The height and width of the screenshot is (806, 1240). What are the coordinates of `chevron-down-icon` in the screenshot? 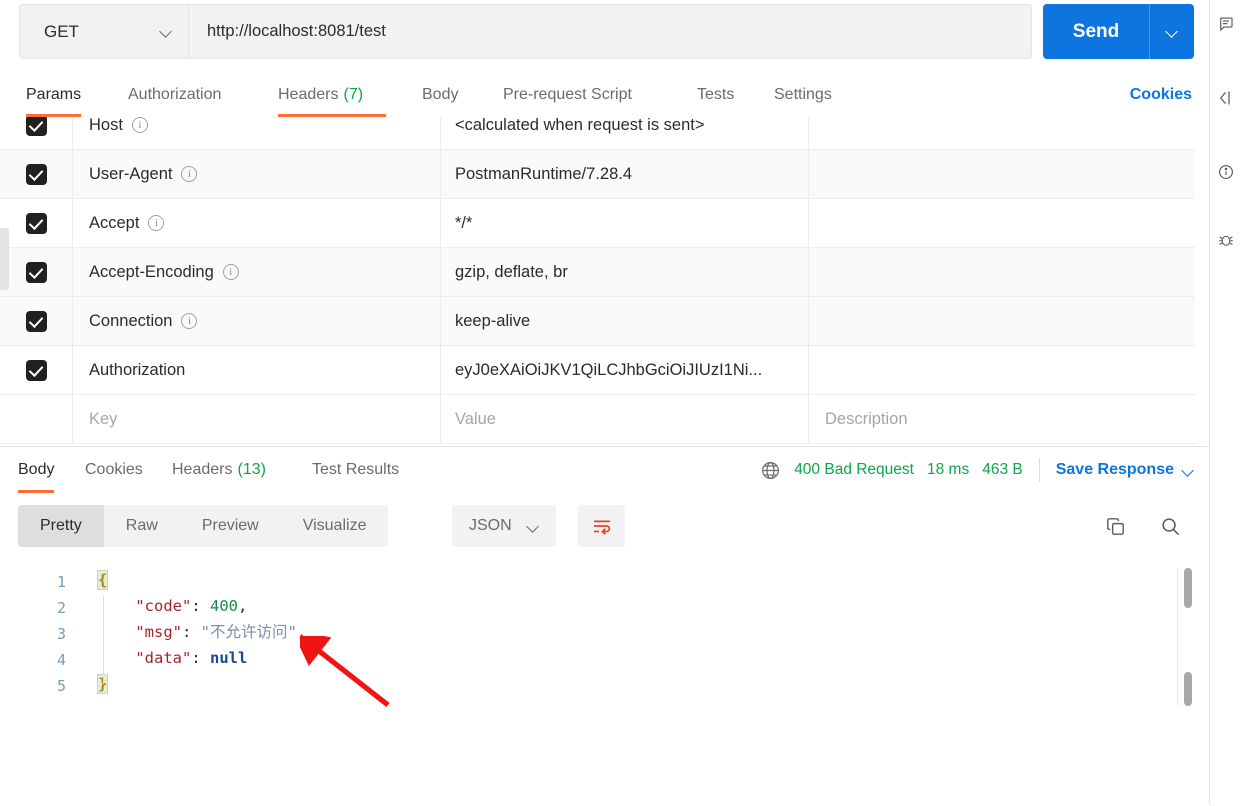 It's located at (1188, 470).